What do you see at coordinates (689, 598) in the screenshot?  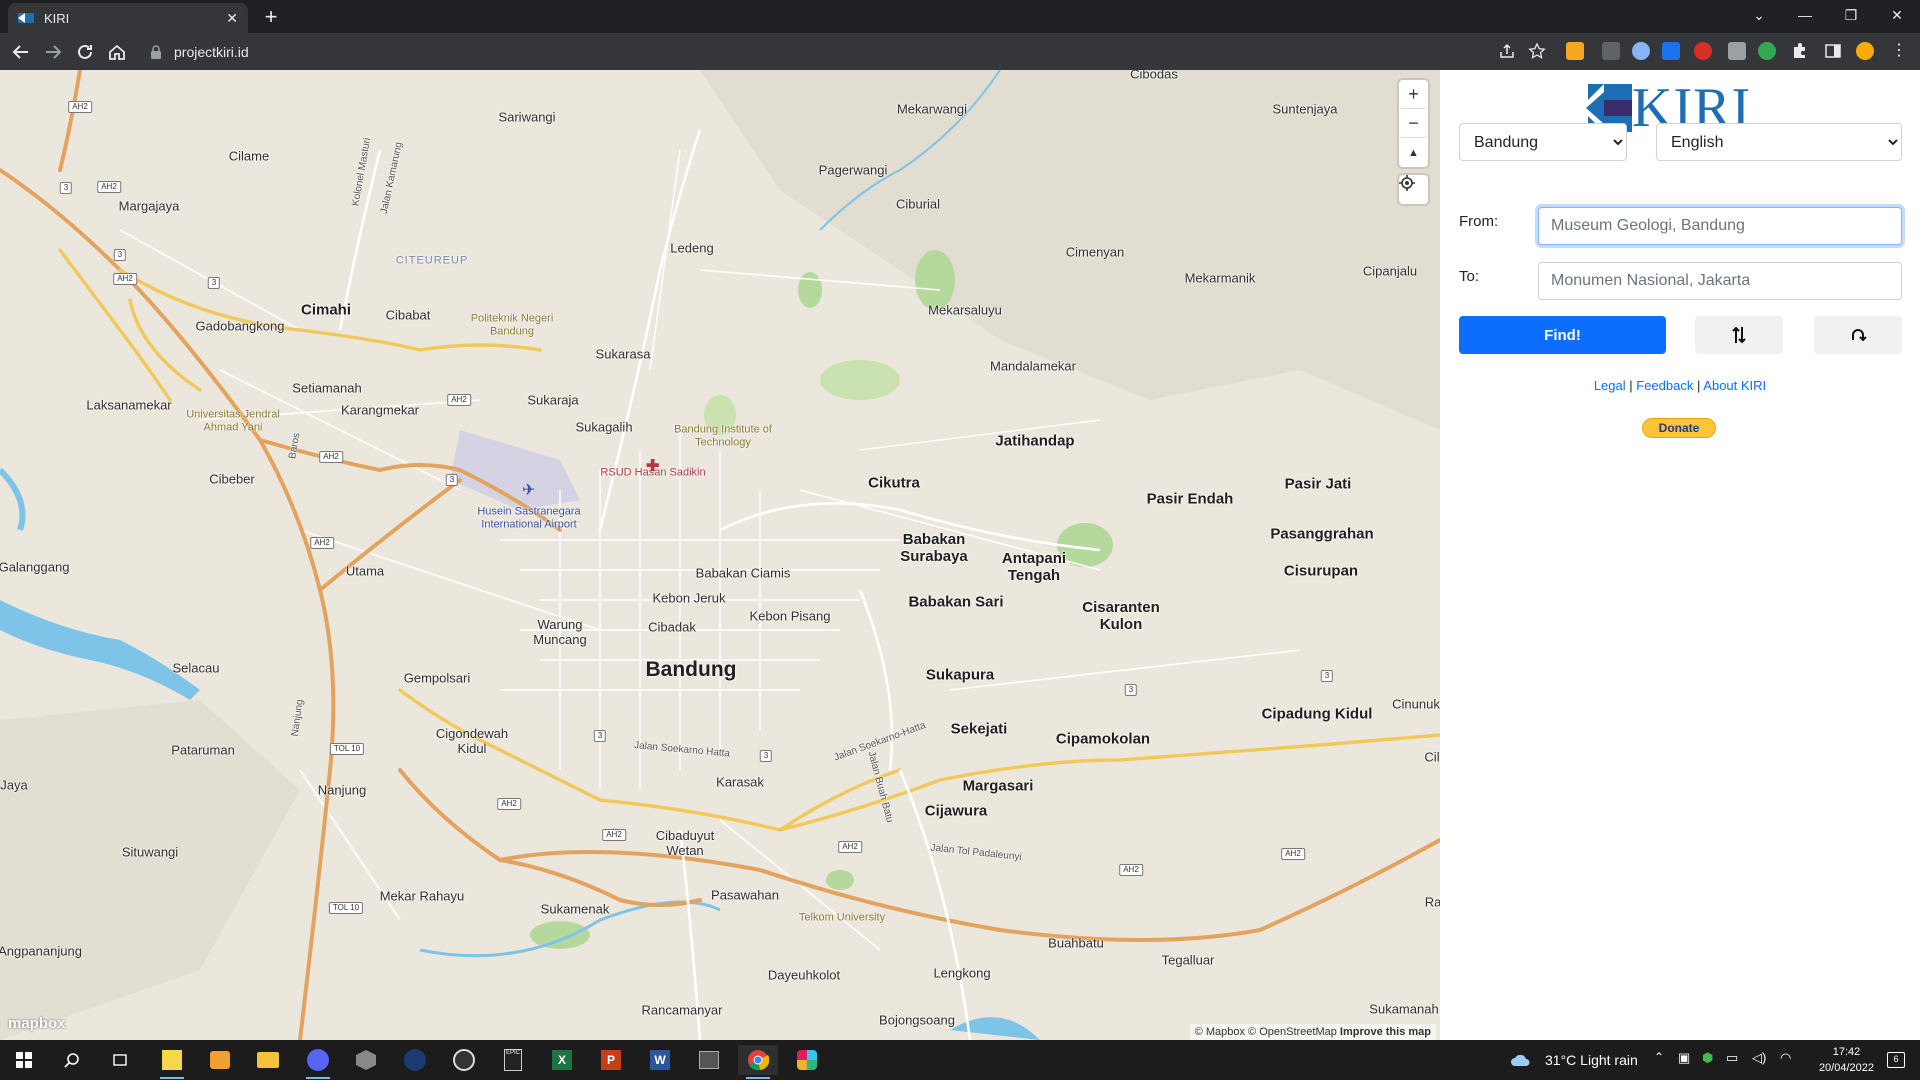 I see `place-label: Kebon Jeruk` at bounding box center [689, 598].